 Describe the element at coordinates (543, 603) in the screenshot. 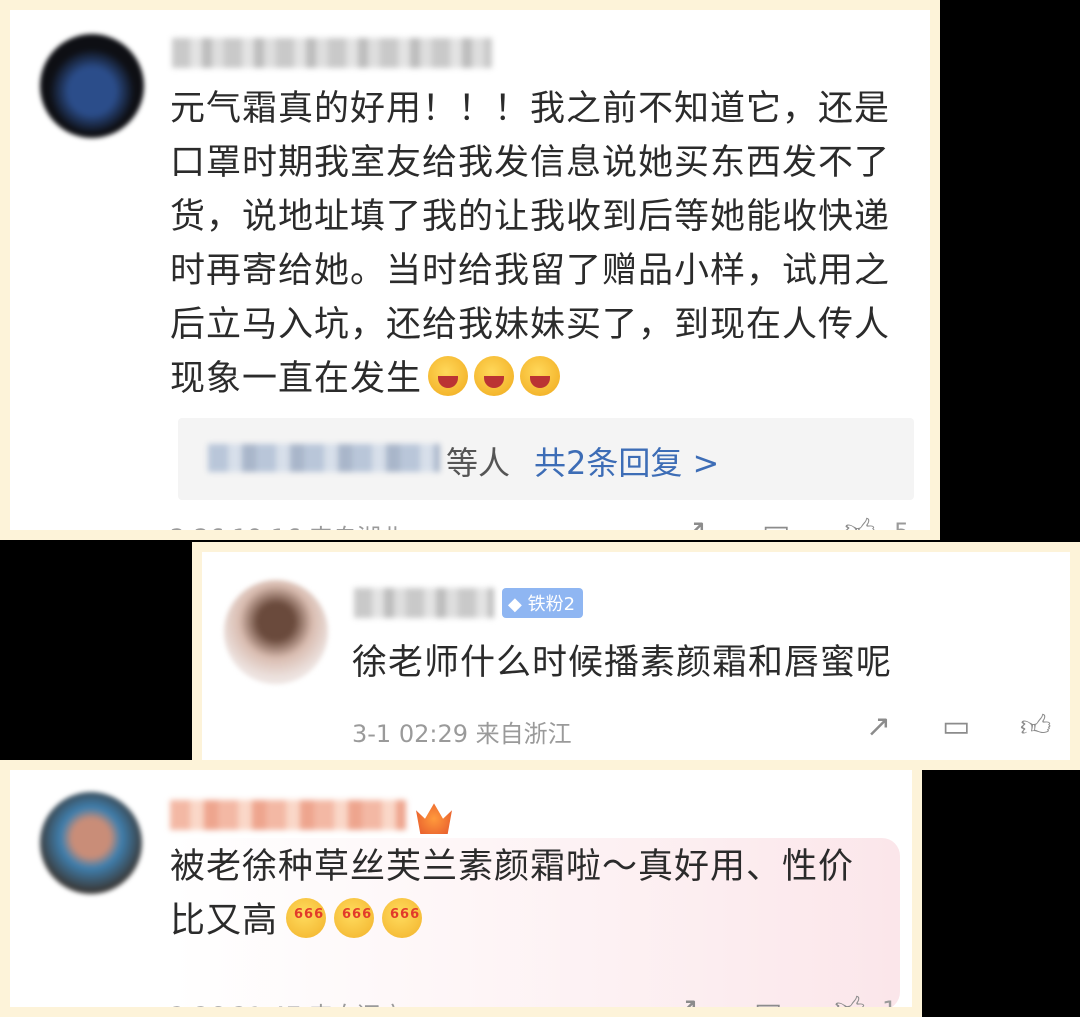

I see `fan-badge: ◆ 铁粉2` at that location.